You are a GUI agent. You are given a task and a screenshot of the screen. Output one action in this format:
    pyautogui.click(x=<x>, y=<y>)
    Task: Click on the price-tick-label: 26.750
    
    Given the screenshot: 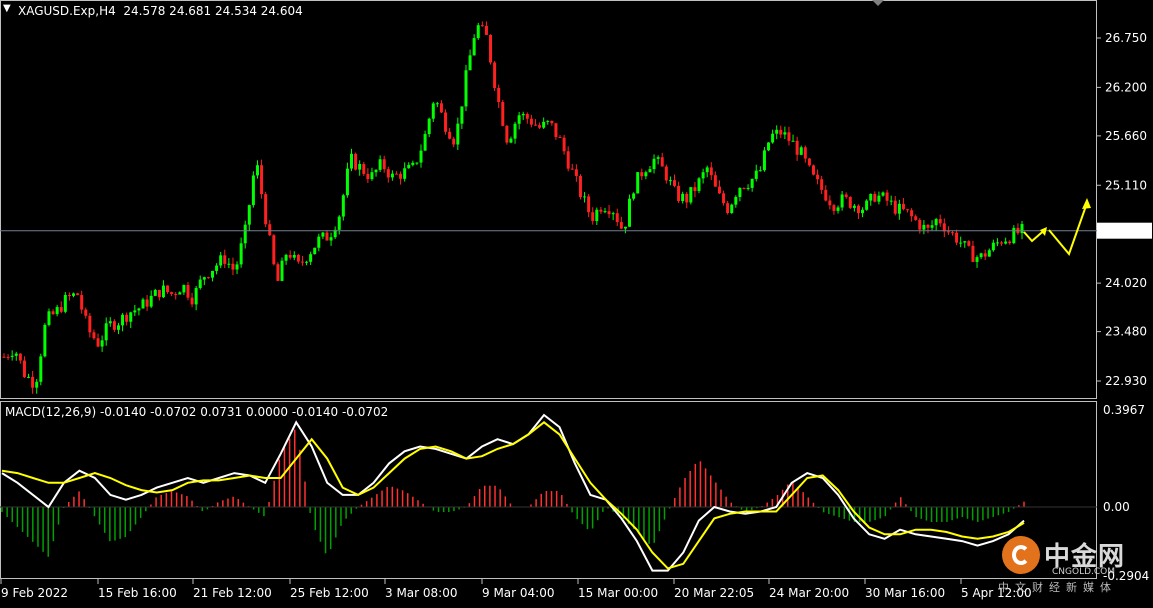 What is the action you would take?
    pyautogui.click(x=1126, y=38)
    